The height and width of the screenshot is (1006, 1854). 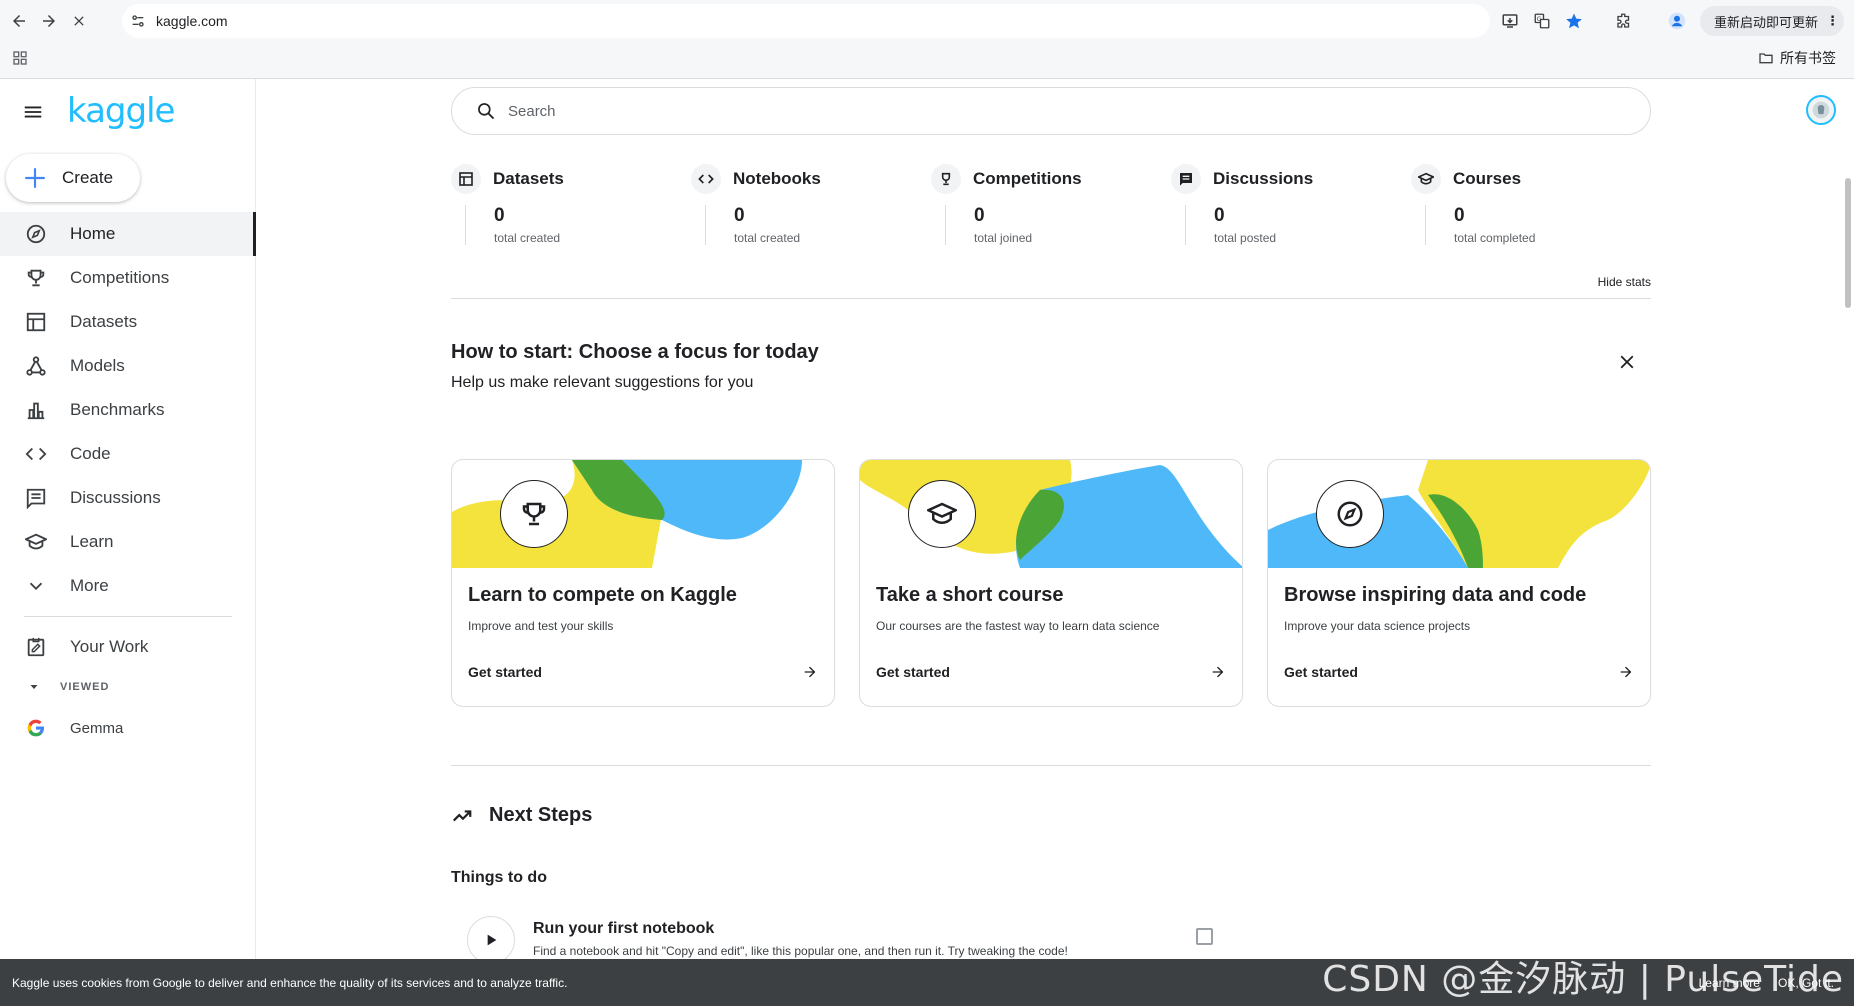 What do you see at coordinates (128, 366) in the screenshot?
I see `sidebar-item-models: Models` at bounding box center [128, 366].